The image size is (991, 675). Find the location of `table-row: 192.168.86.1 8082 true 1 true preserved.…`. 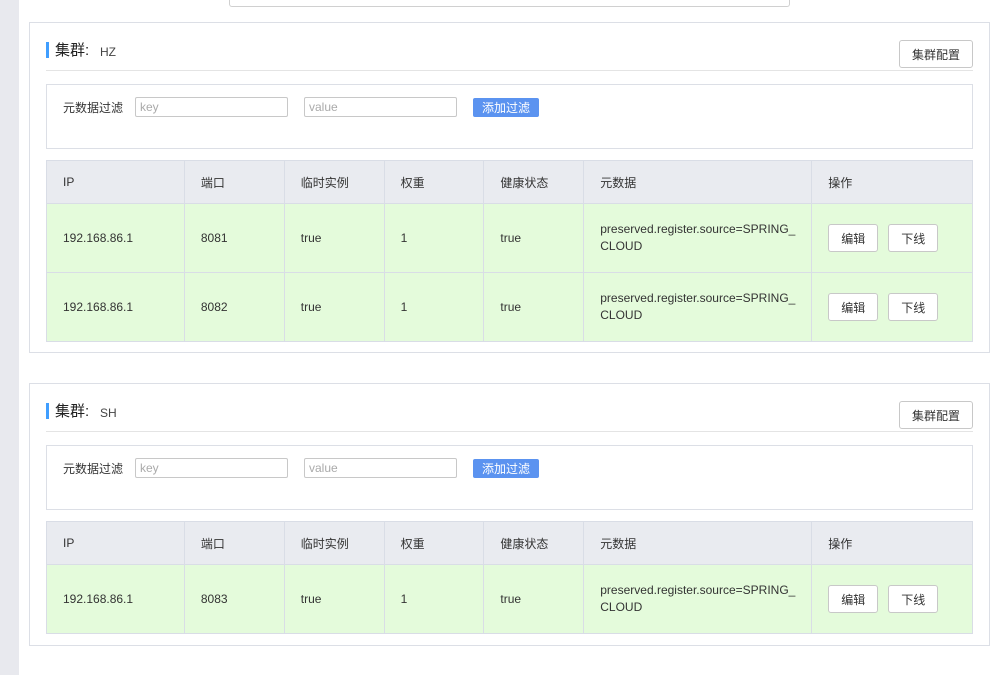

table-row: 192.168.86.1 8082 true 1 true preserved.… is located at coordinates (509, 307).